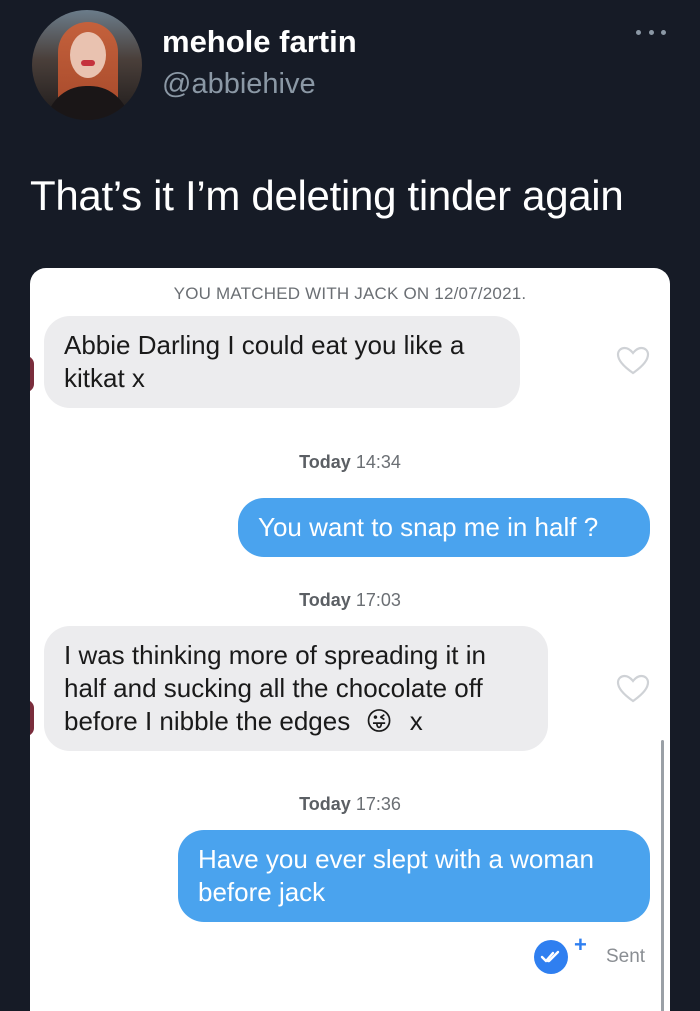 The height and width of the screenshot is (1011, 700). I want to click on timestamp-time: 17:03, so click(378, 600).